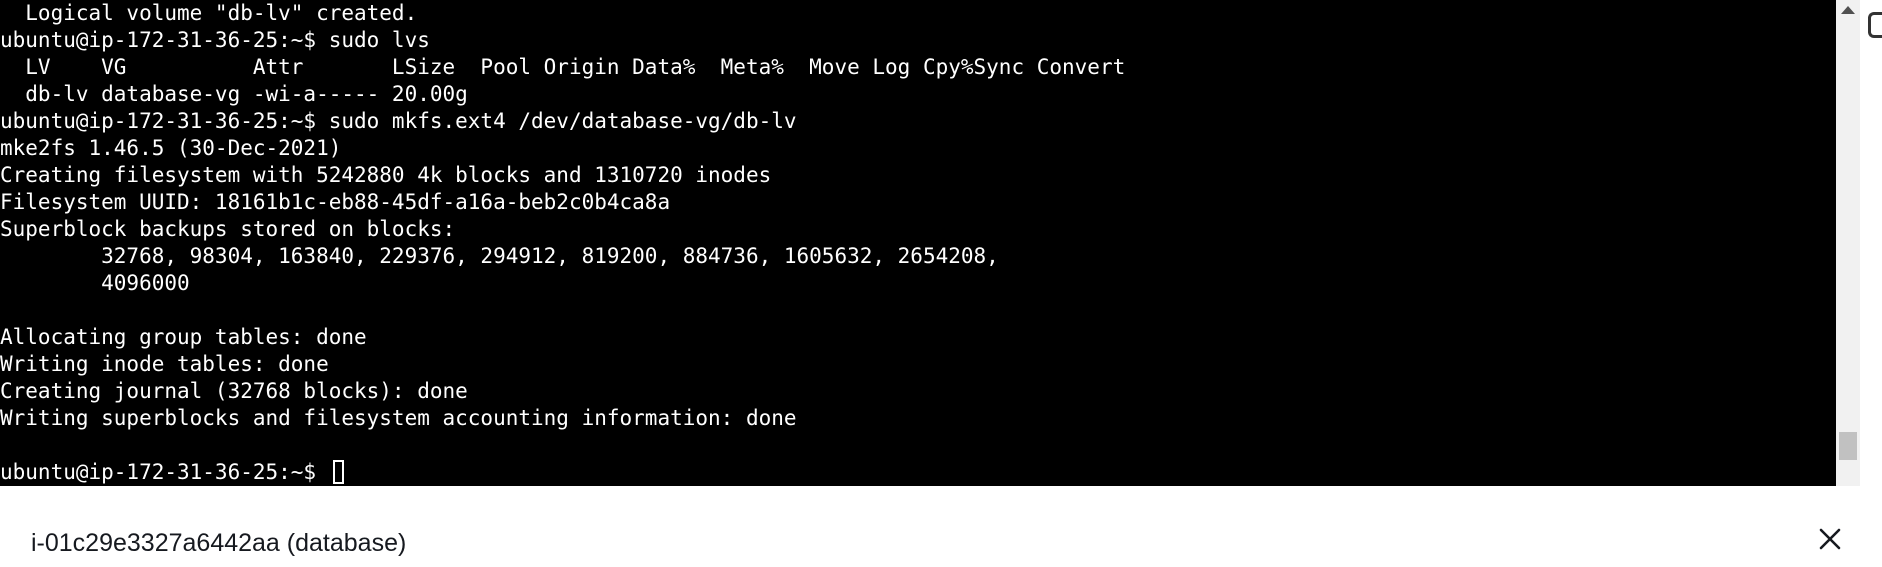  I want to click on terminal-prompt-line: ubuntu@ip-172-31-36-25:~$, so click(562, 472).